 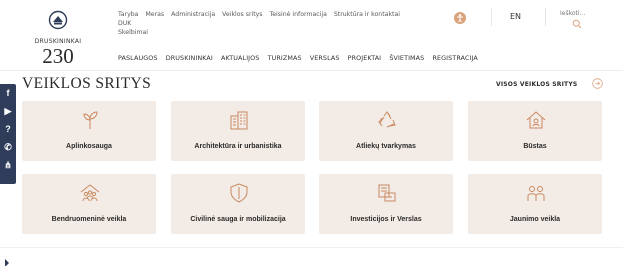 I want to click on top-link-taryba: Taryba, so click(x=128, y=14).